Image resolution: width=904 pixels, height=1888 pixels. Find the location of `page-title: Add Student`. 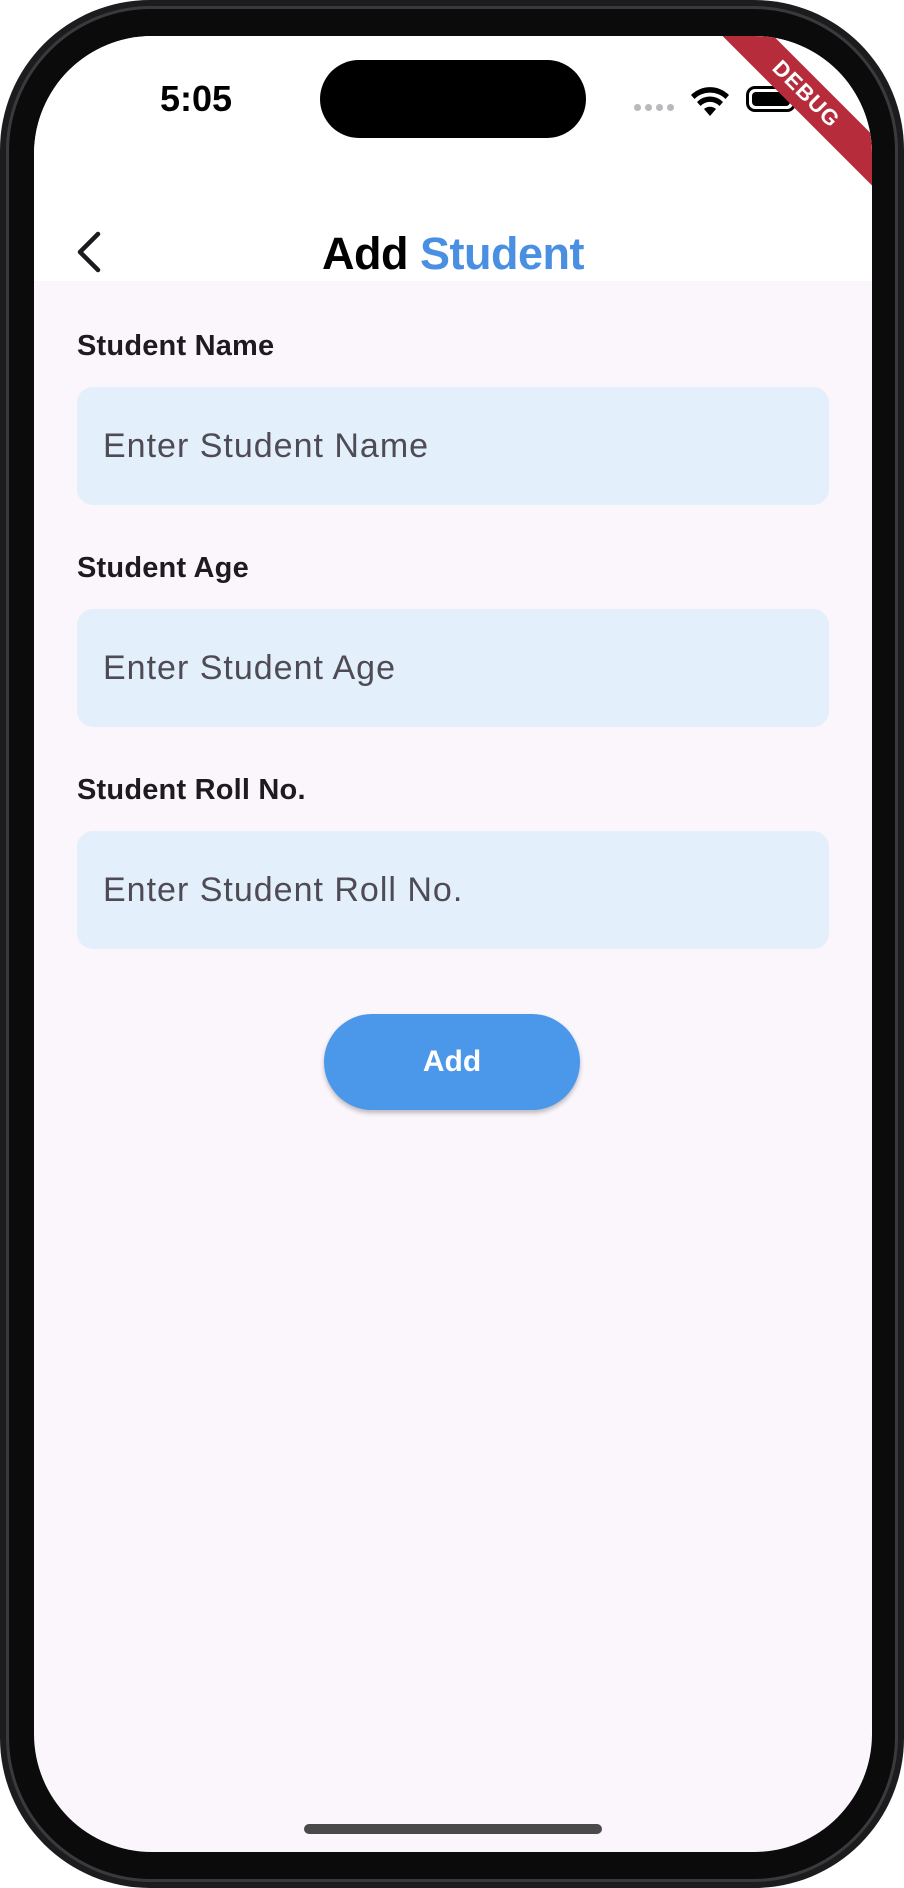

page-title: Add Student is located at coordinates (453, 254).